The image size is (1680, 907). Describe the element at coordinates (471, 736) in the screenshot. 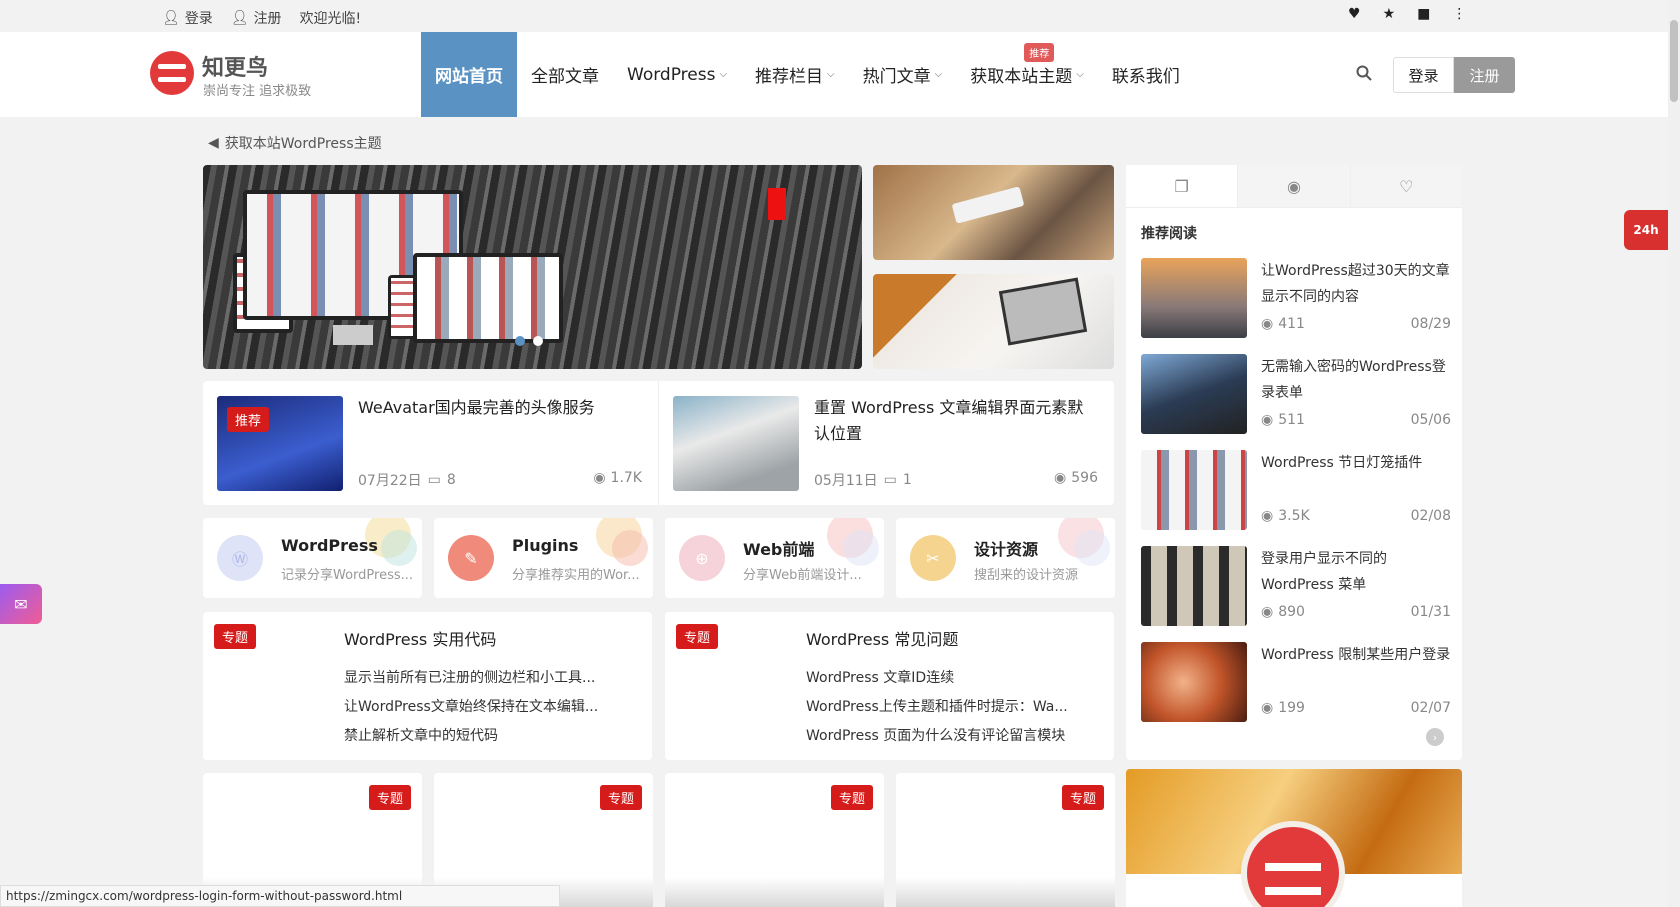

I see `topic-link: 禁止解析文章中的短代码` at that location.